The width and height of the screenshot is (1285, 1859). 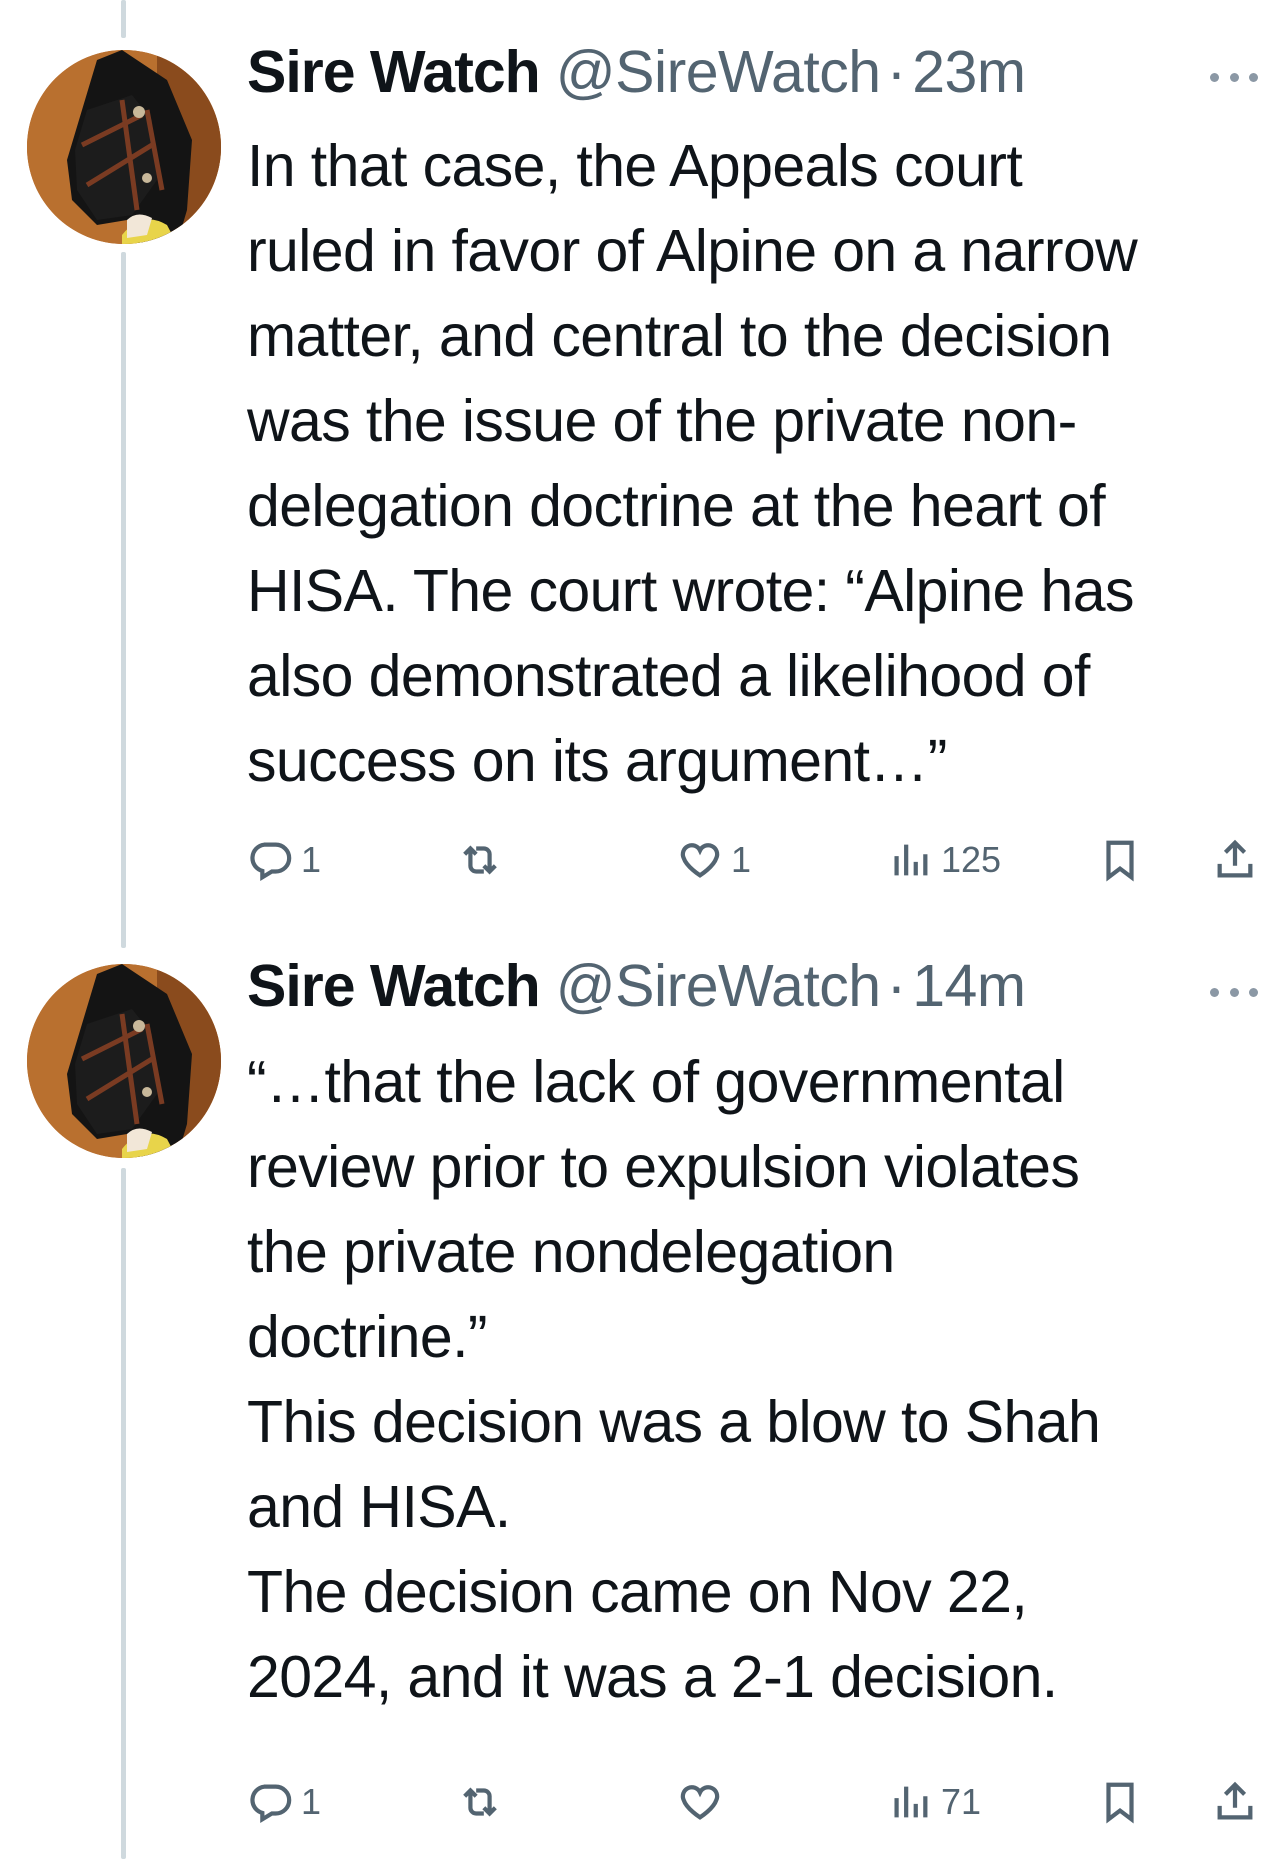 I want to click on like-button: 1, so click(x=714, y=860).